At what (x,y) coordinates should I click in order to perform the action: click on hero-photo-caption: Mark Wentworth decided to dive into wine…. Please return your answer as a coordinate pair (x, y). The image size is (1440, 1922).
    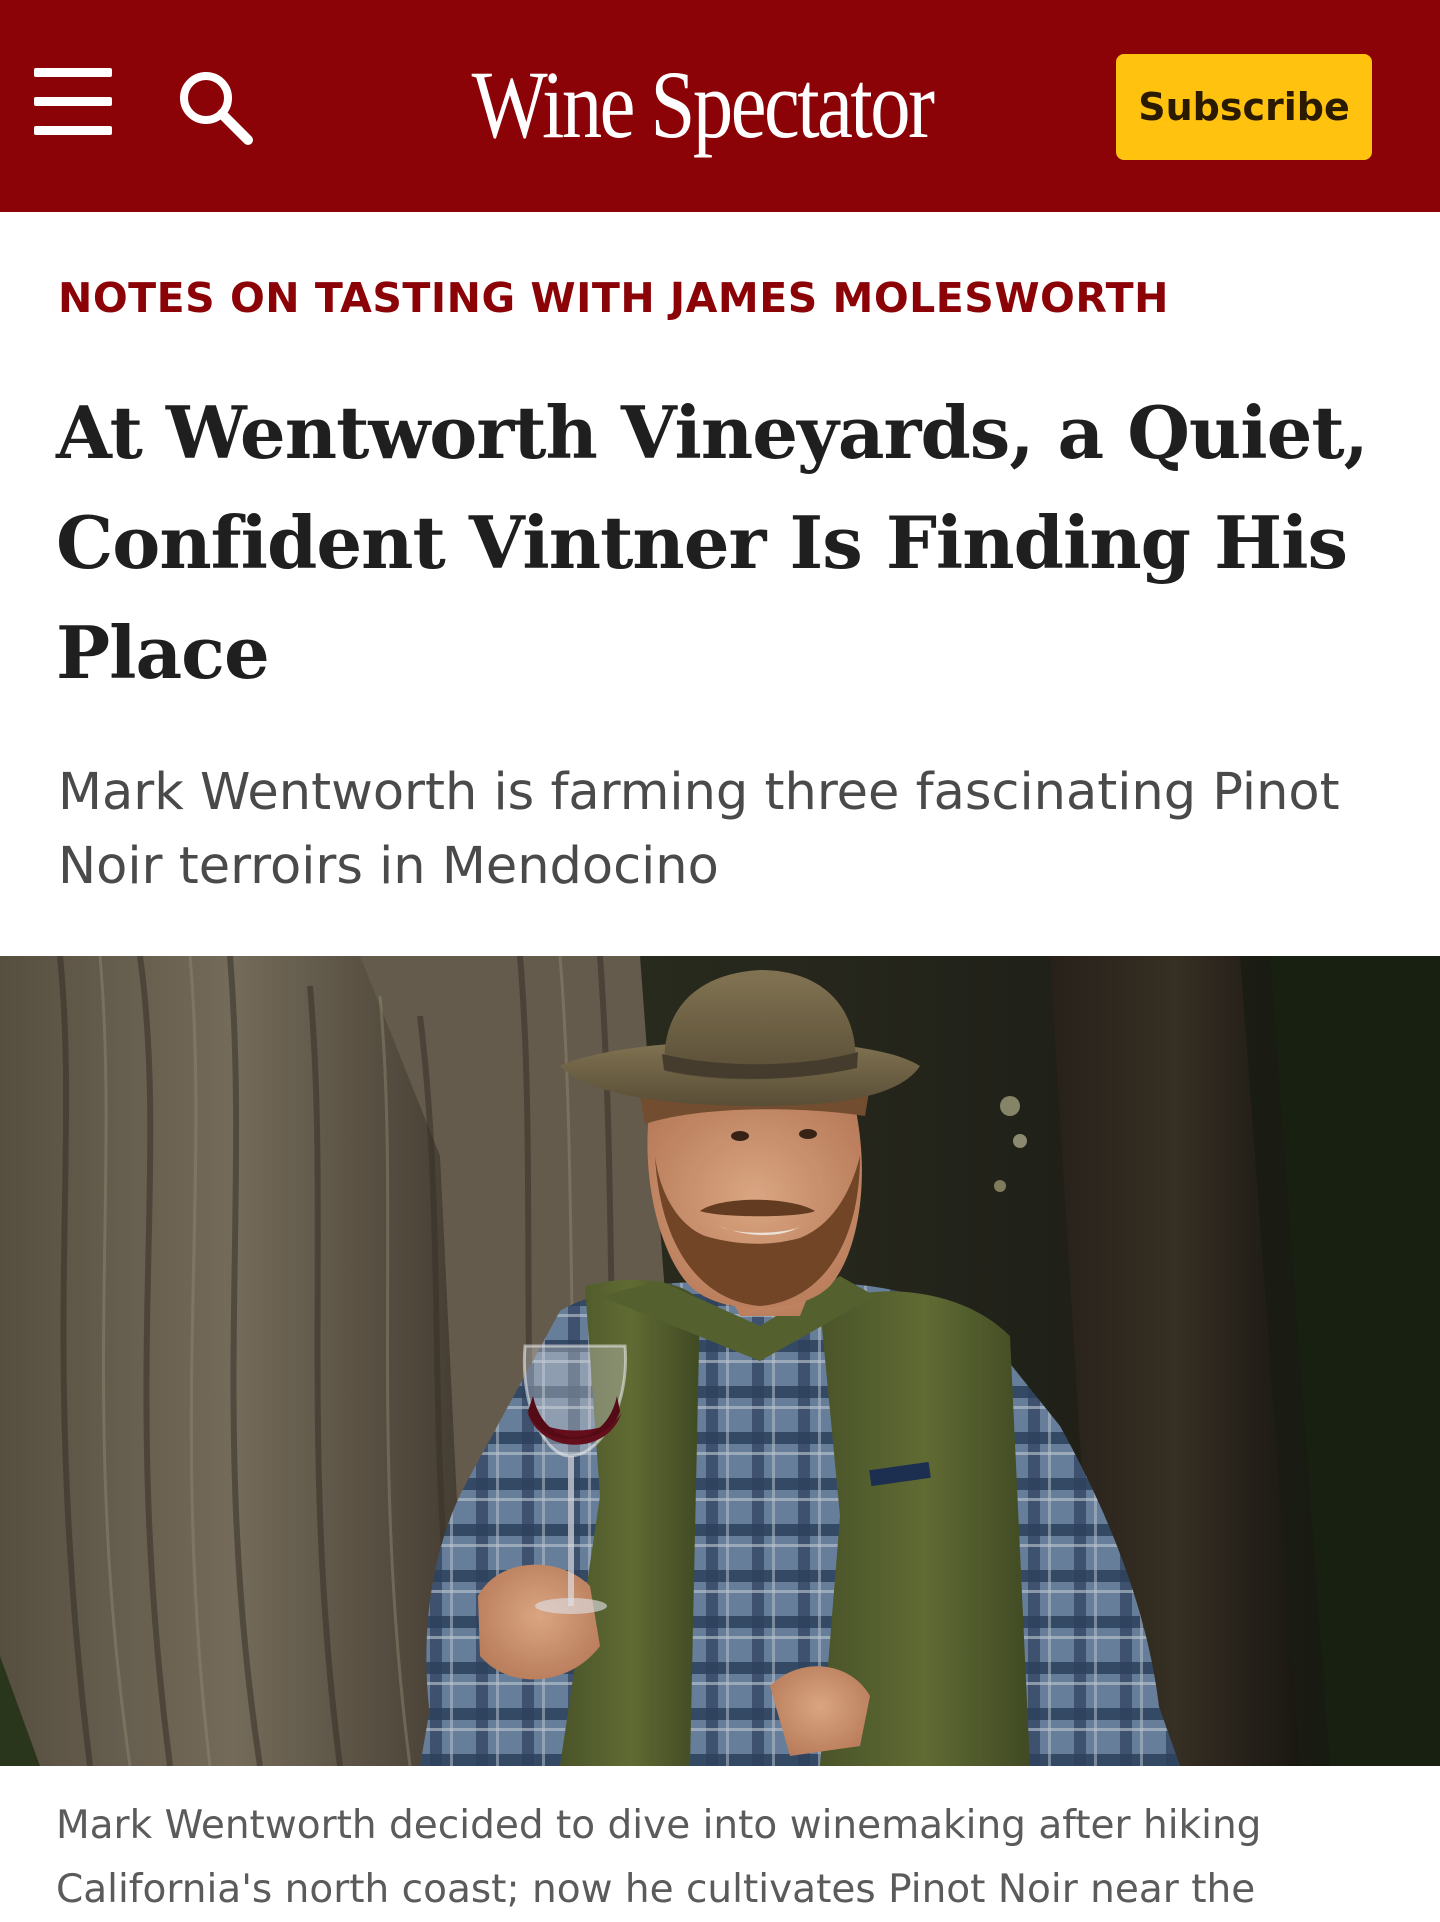
    Looking at the image, I should click on (659, 1857).